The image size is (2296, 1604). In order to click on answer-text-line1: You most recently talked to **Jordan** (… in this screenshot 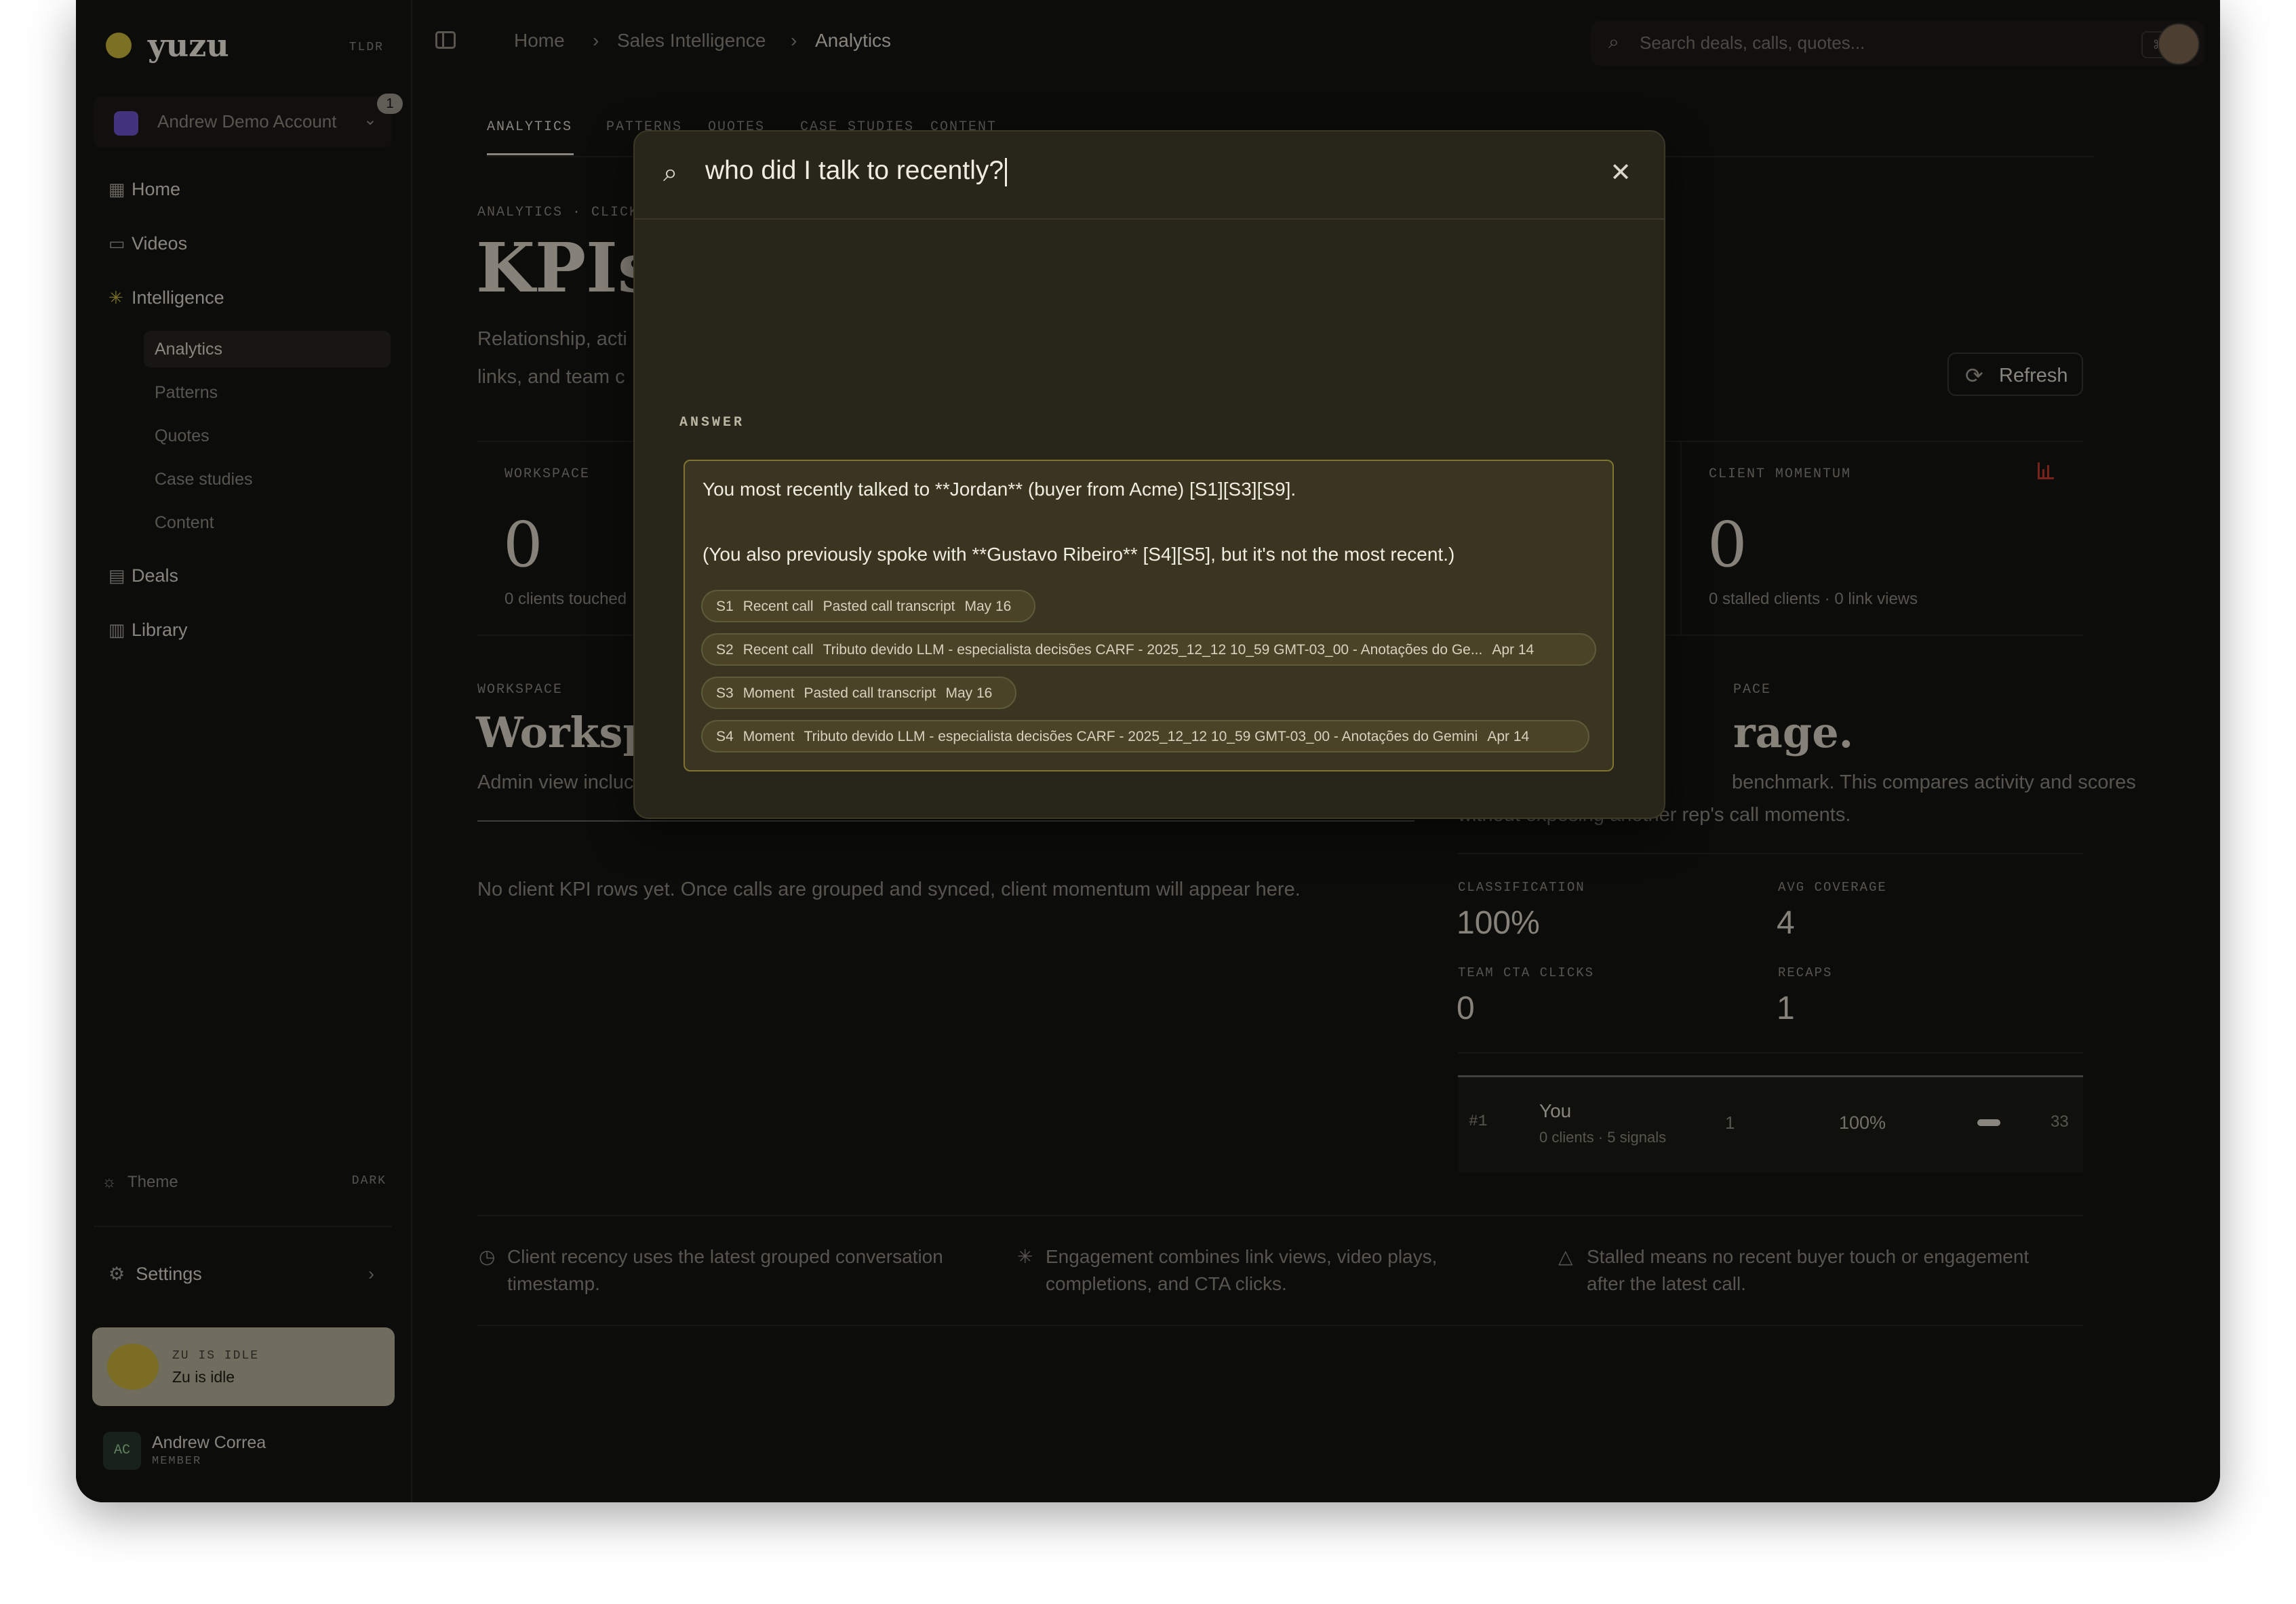, I will do `click(1000, 489)`.